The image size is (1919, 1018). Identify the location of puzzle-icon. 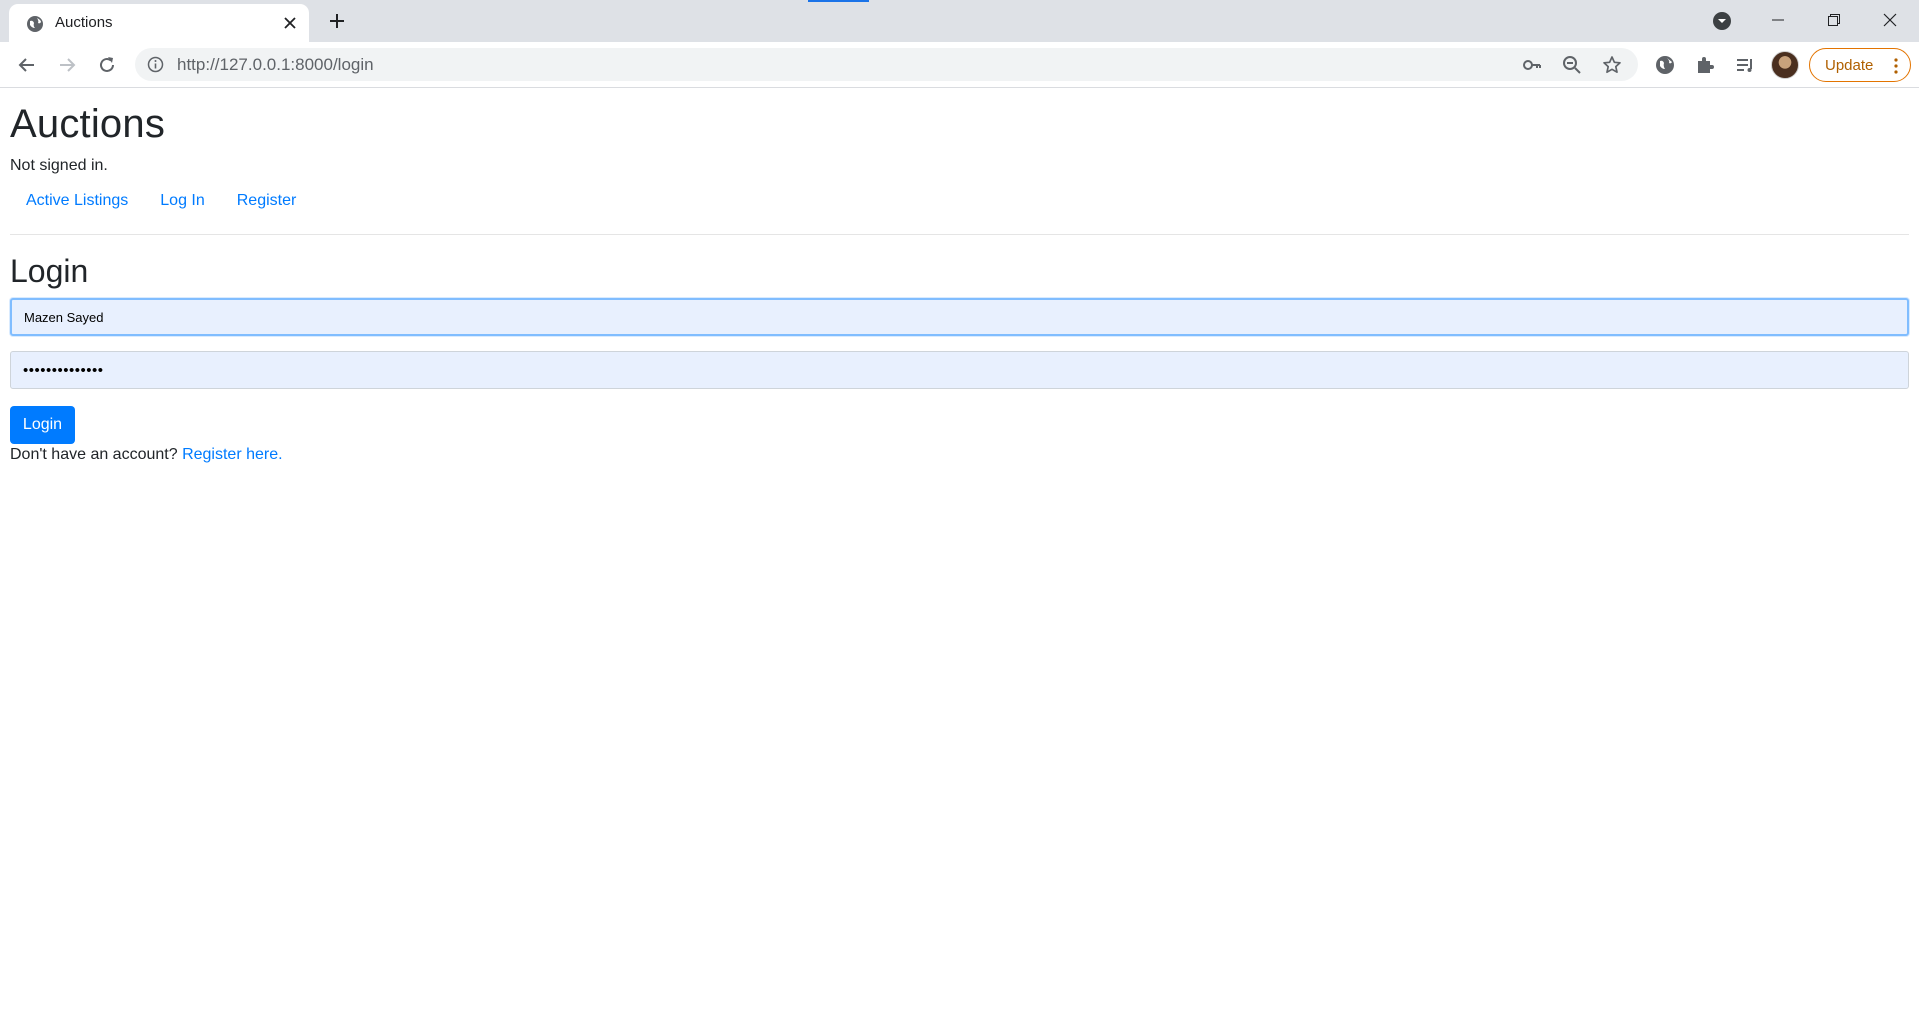
(1705, 65).